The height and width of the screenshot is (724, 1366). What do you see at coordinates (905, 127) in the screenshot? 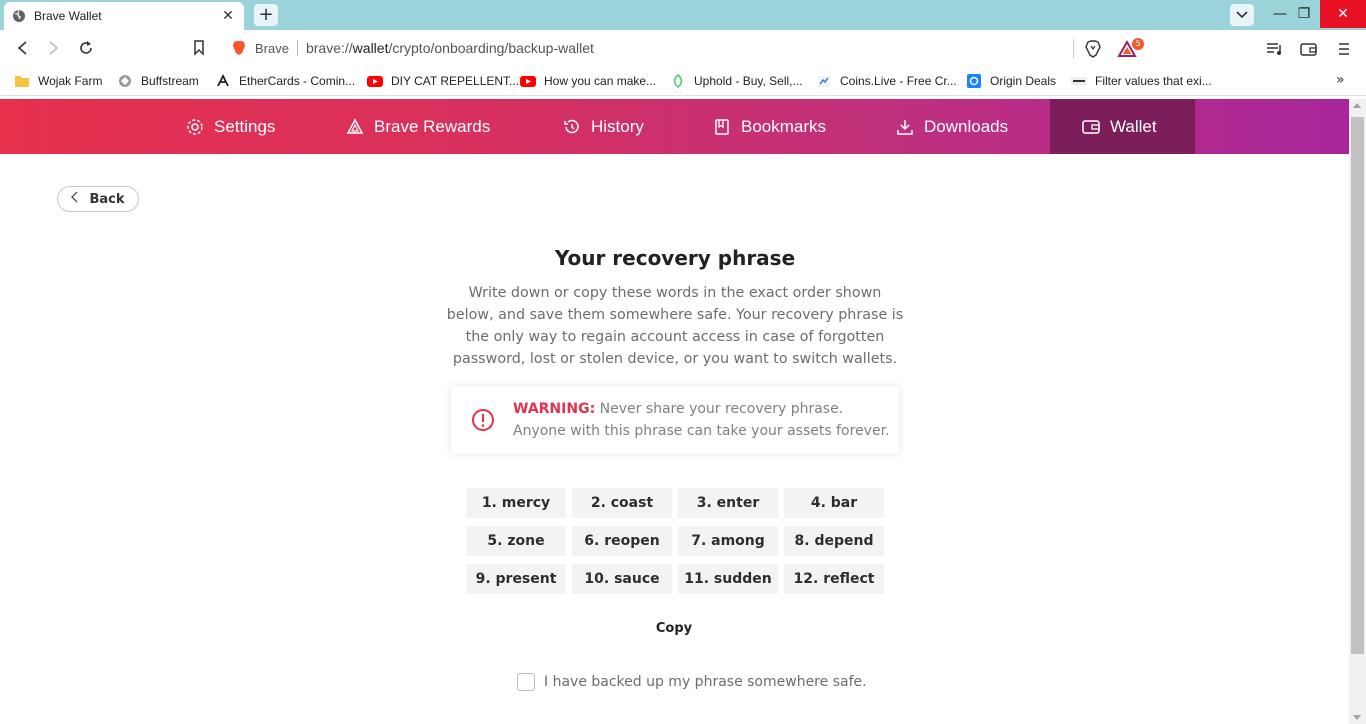
I see `download-icon` at bounding box center [905, 127].